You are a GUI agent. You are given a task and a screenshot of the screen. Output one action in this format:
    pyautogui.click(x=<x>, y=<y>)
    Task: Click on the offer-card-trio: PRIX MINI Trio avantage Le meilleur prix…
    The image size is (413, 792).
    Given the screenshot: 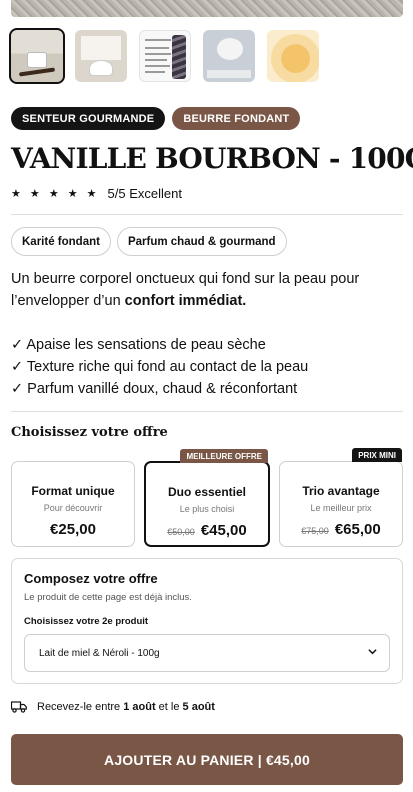 What is the action you would take?
    pyautogui.click(x=341, y=497)
    